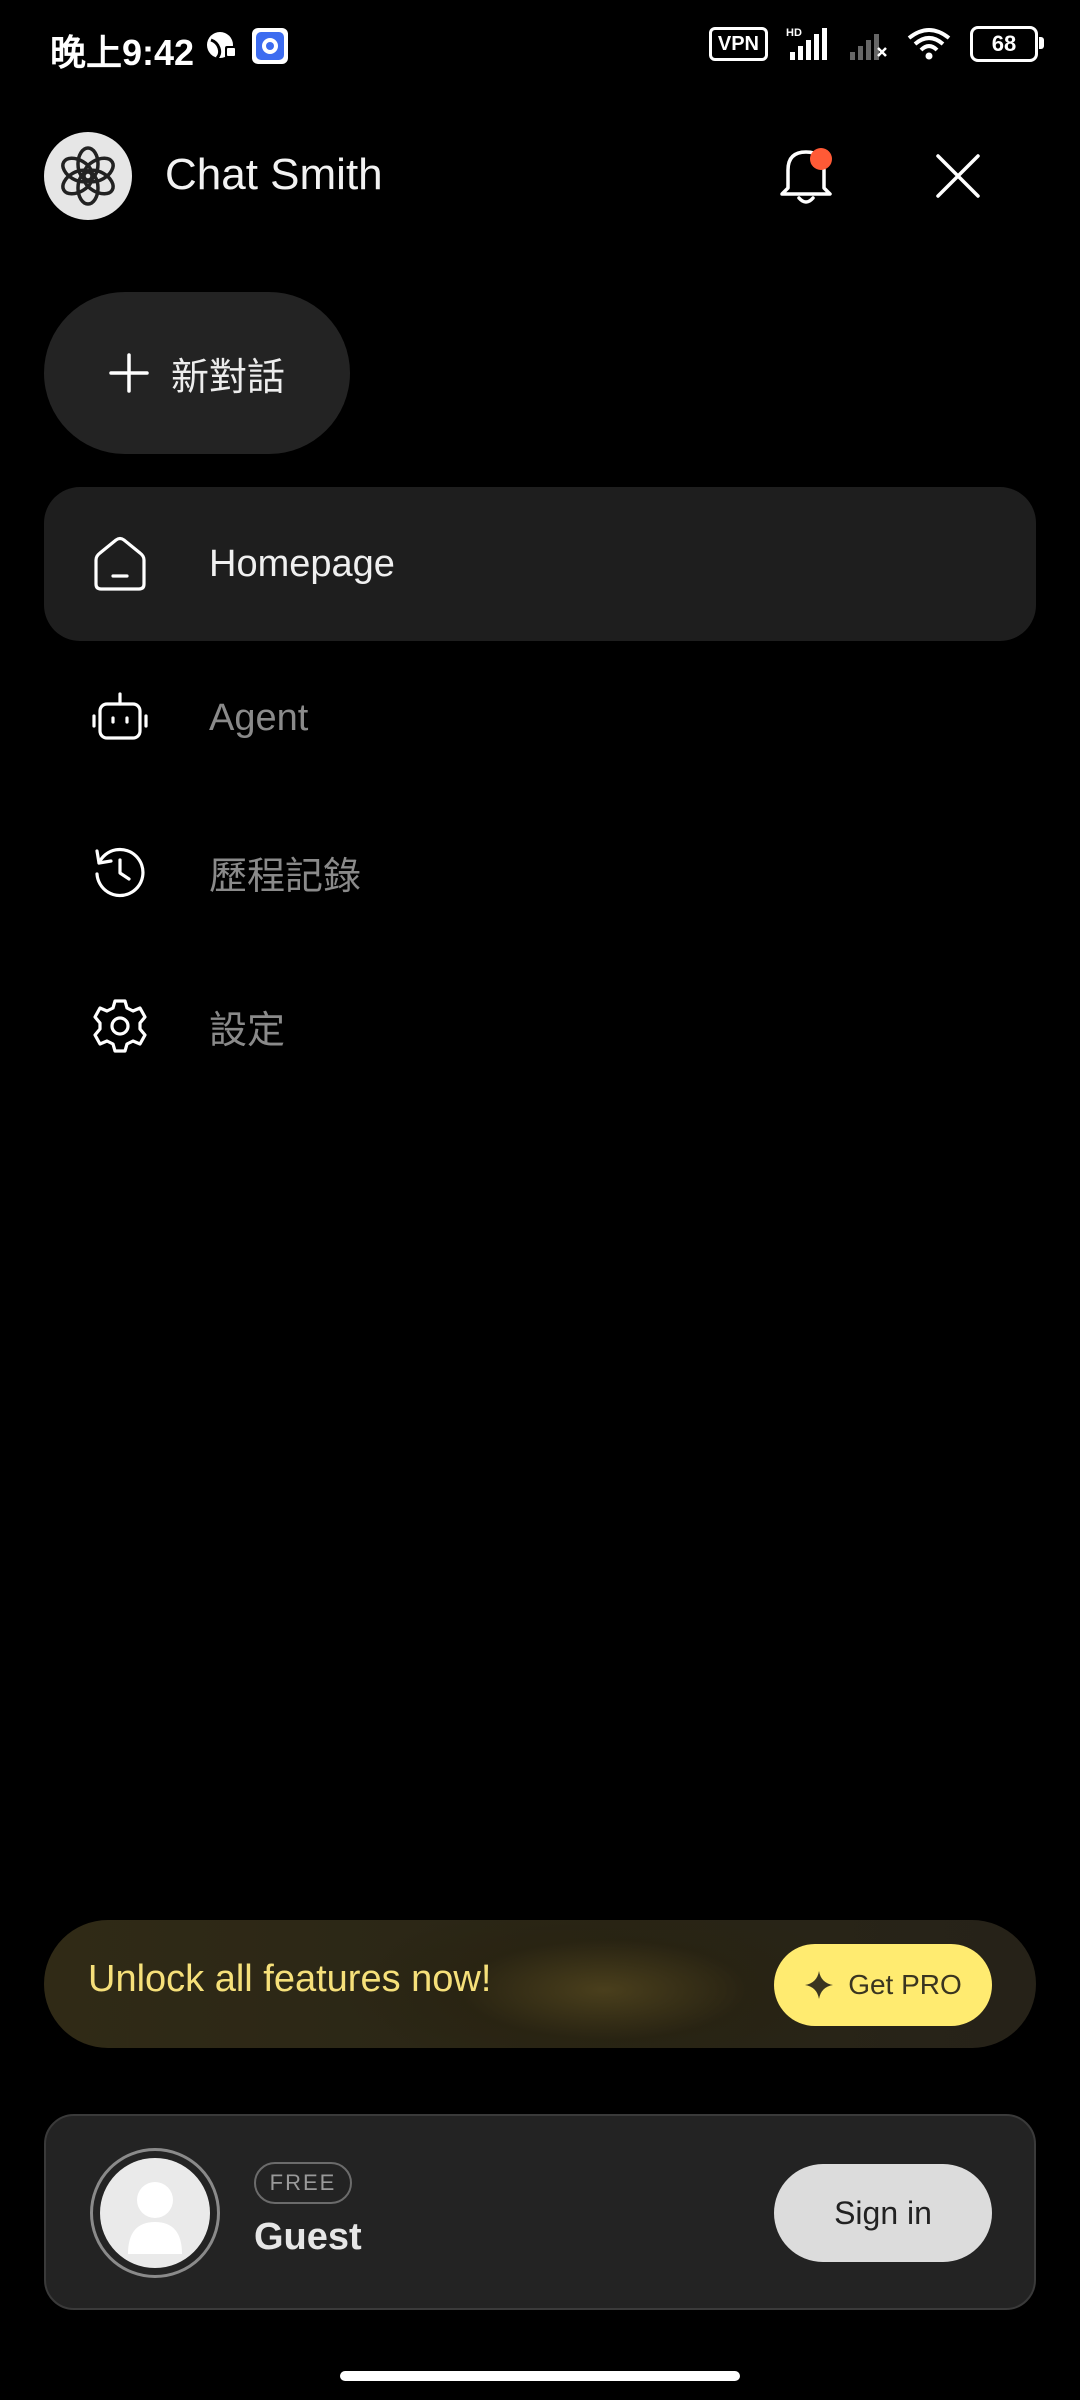 The image size is (1080, 2400). I want to click on status-time: 晚上9:42, so click(122, 52).